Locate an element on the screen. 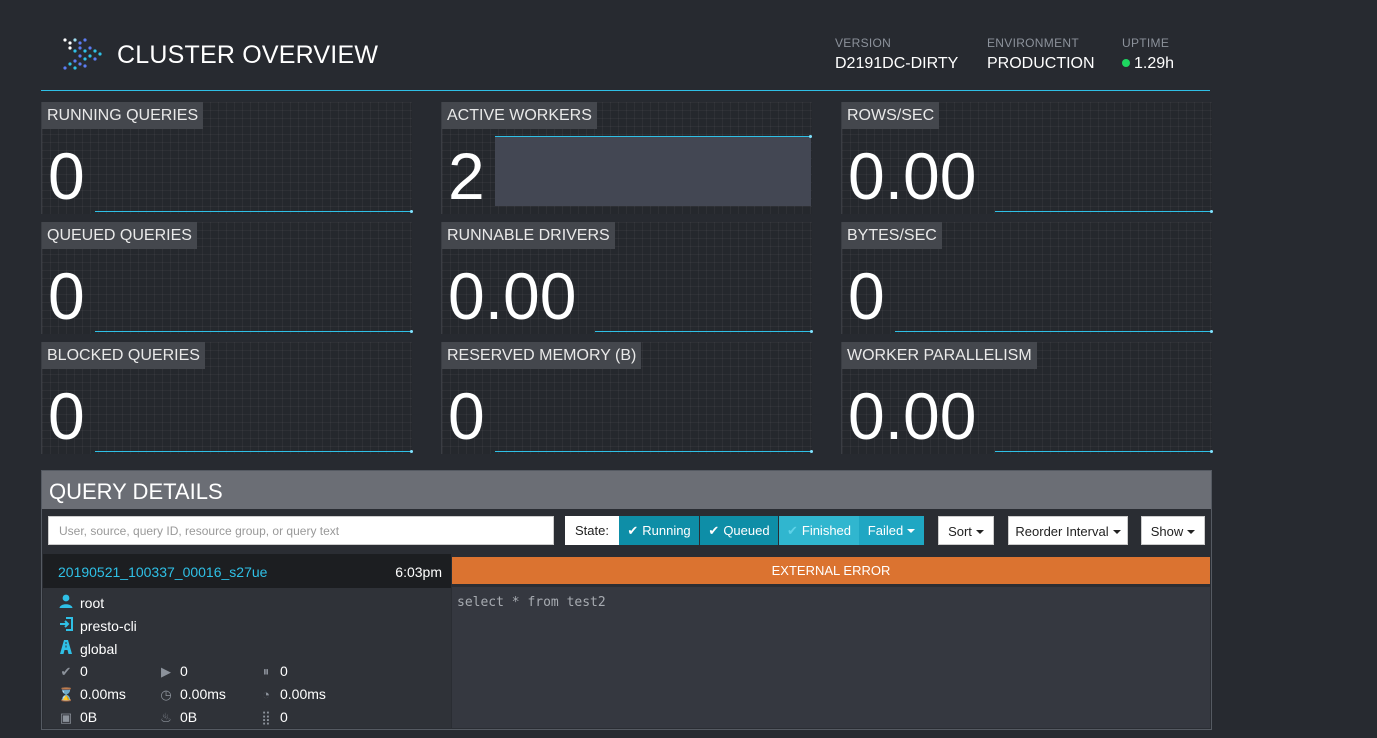  query-source: presto-cli is located at coordinates (97, 625).